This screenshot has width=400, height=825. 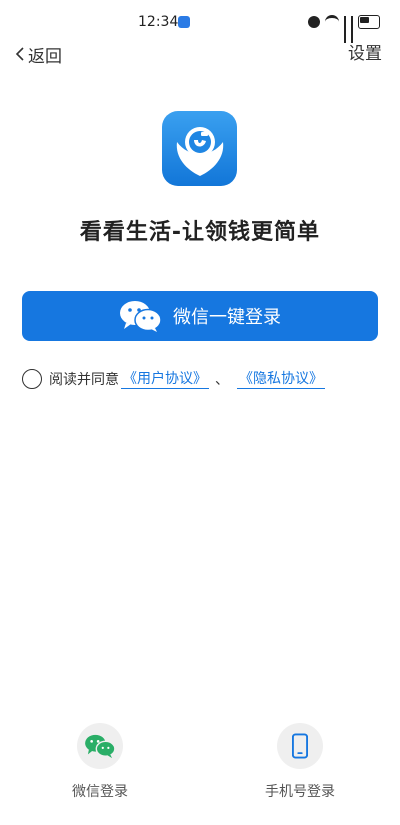 I want to click on privacy-policy-link: 《隐私协议》, so click(x=281, y=378).